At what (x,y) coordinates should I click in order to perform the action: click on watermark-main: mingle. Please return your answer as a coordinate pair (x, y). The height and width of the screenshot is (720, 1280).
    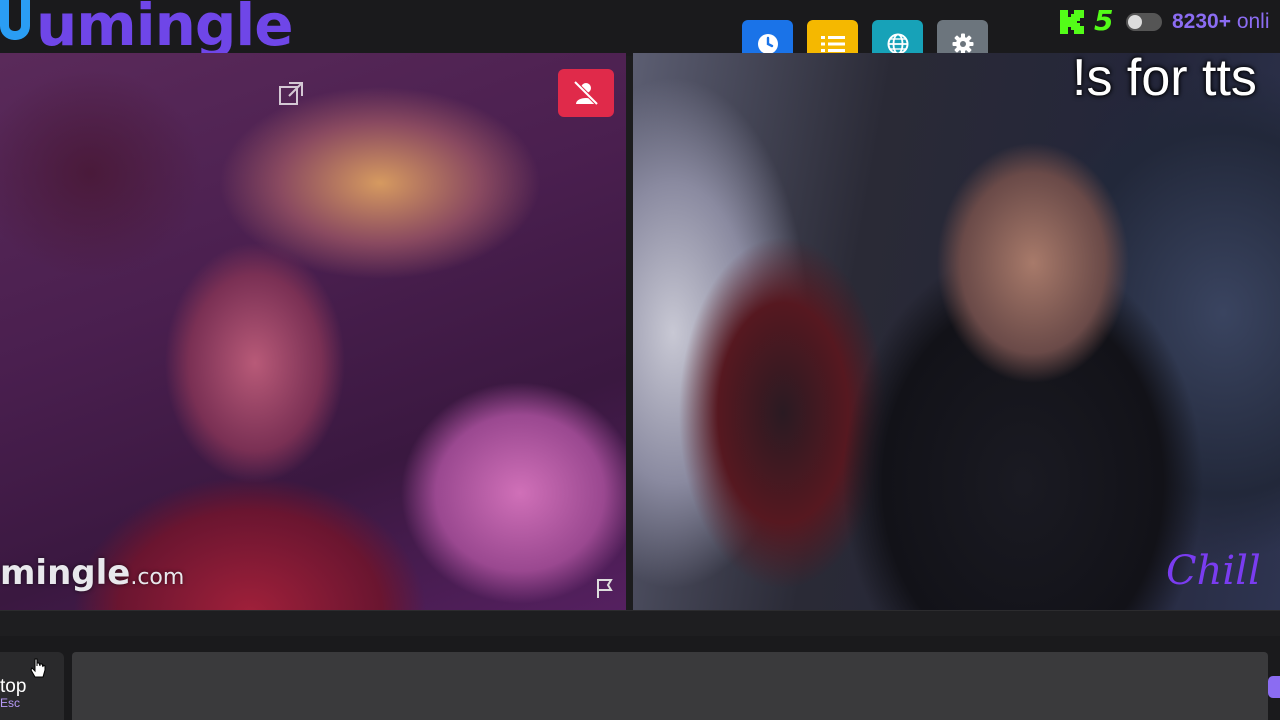
    Looking at the image, I should click on (65, 573).